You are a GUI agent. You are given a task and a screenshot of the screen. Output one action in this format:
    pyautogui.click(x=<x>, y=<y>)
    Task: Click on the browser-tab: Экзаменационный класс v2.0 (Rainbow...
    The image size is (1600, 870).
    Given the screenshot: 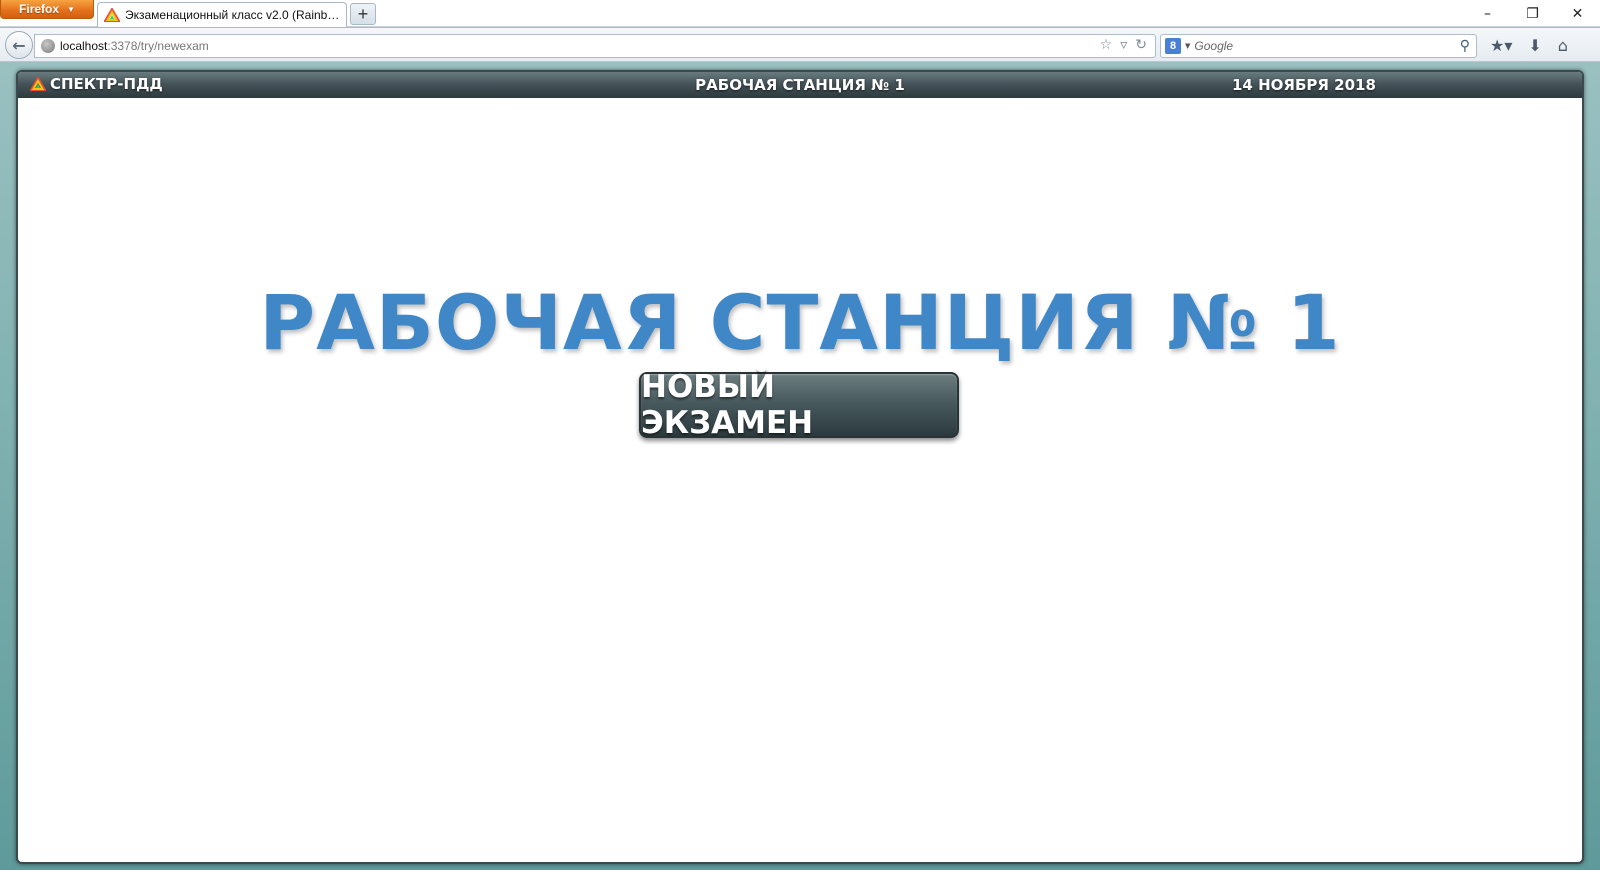 What is the action you would take?
    pyautogui.click(x=222, y=14)
    